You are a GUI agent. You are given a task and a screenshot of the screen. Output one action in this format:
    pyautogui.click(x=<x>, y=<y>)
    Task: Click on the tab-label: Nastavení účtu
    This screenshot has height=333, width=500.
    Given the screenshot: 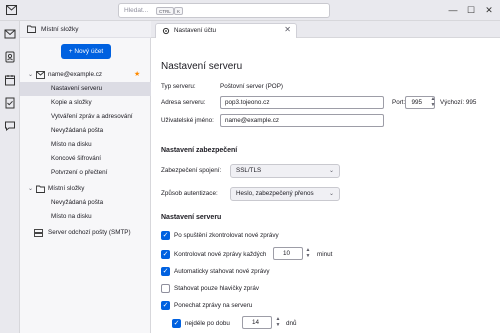 What is the action you would take?
    pyautogui.click(x=195, y=30)
    